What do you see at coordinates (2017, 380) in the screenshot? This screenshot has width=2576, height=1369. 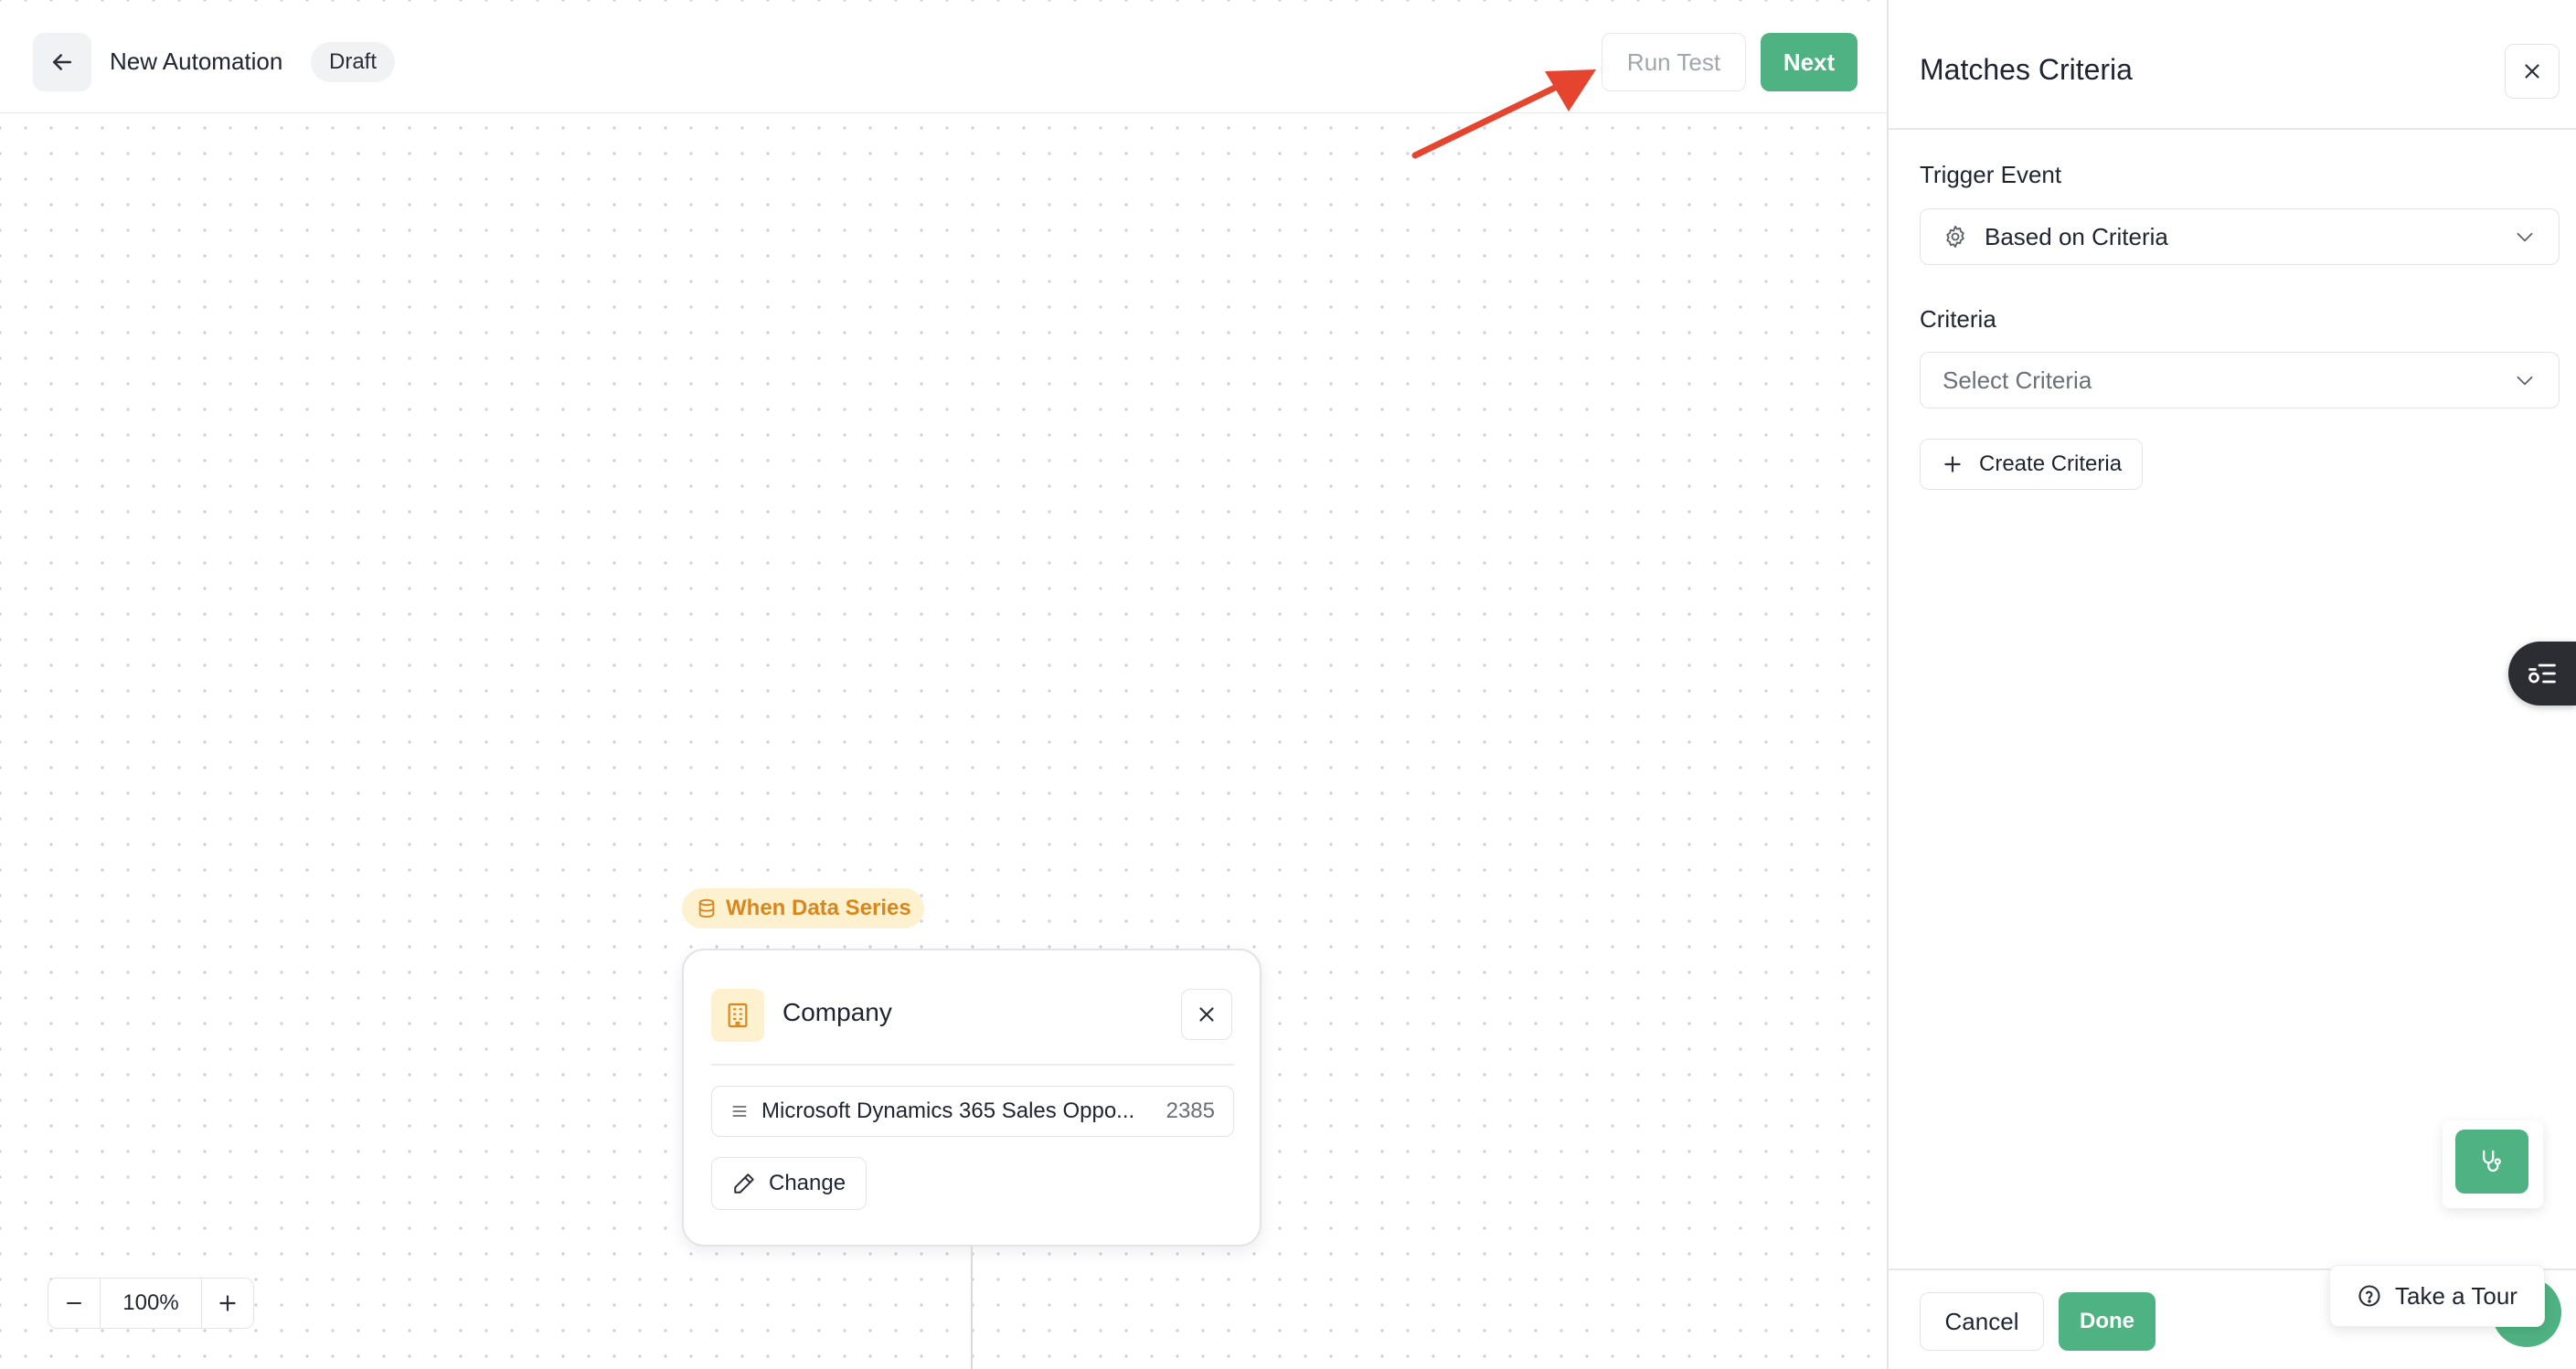 I see `criteria-placeholder: Select Criteria` at bounding box center [2017, 380].